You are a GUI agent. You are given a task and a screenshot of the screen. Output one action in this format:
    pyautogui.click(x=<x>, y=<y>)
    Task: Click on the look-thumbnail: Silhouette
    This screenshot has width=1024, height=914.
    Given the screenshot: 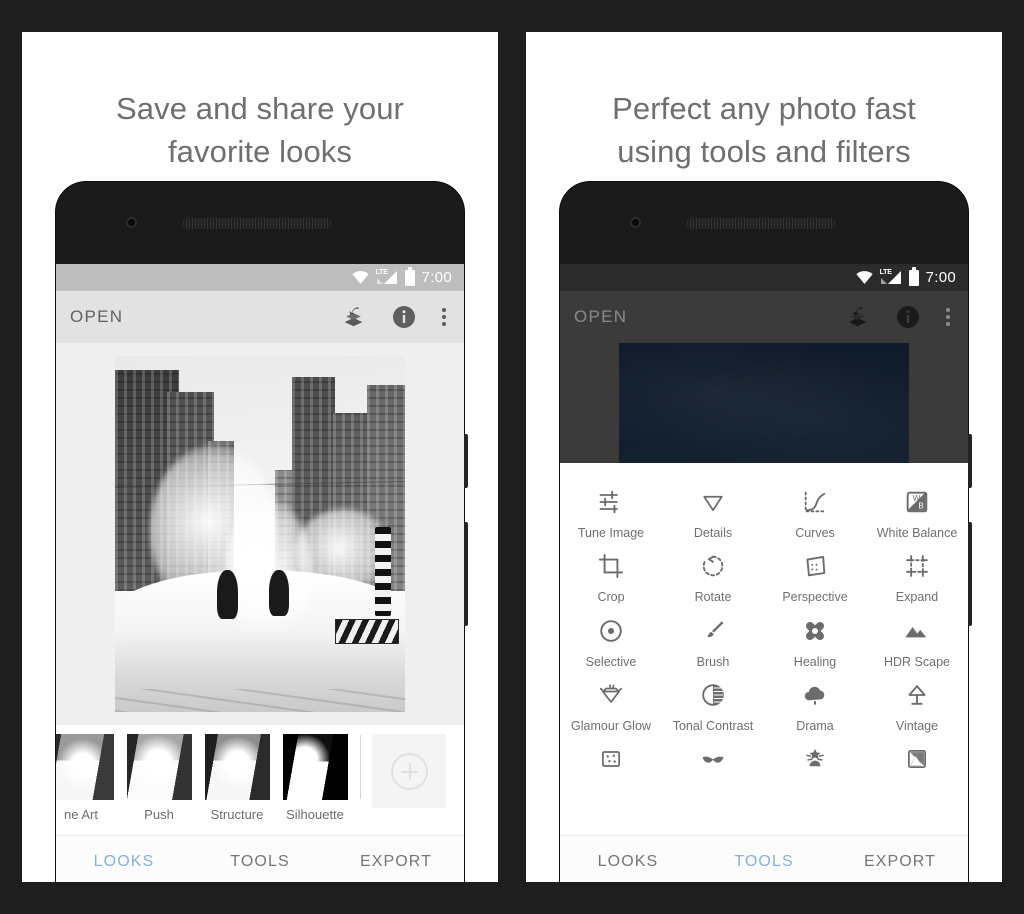 What is the action you would take?
    pyautogui.click(x=315, y=778)
    